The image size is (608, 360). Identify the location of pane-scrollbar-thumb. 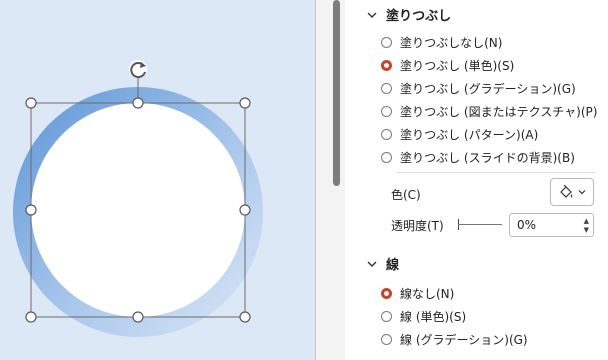
(336, 93).